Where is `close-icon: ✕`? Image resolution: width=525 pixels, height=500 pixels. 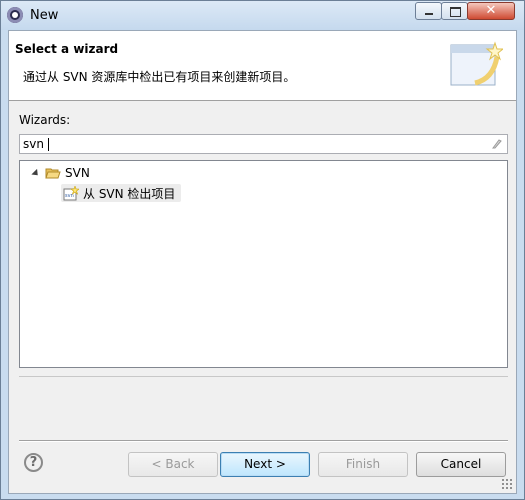 close-icon: ✕ is located at coordinates (491, 10).